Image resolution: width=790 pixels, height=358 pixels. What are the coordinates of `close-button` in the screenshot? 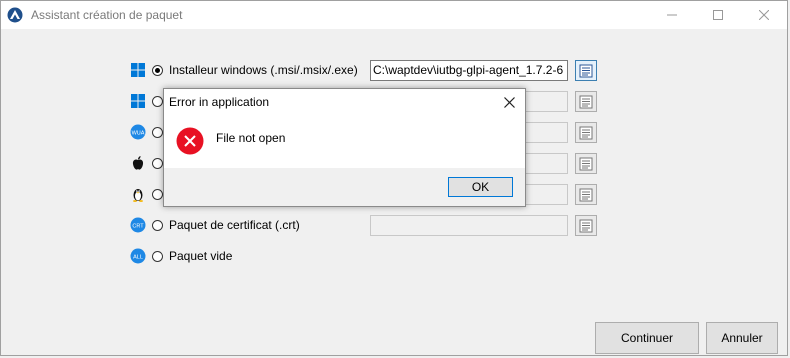 It's located at (764, 15).